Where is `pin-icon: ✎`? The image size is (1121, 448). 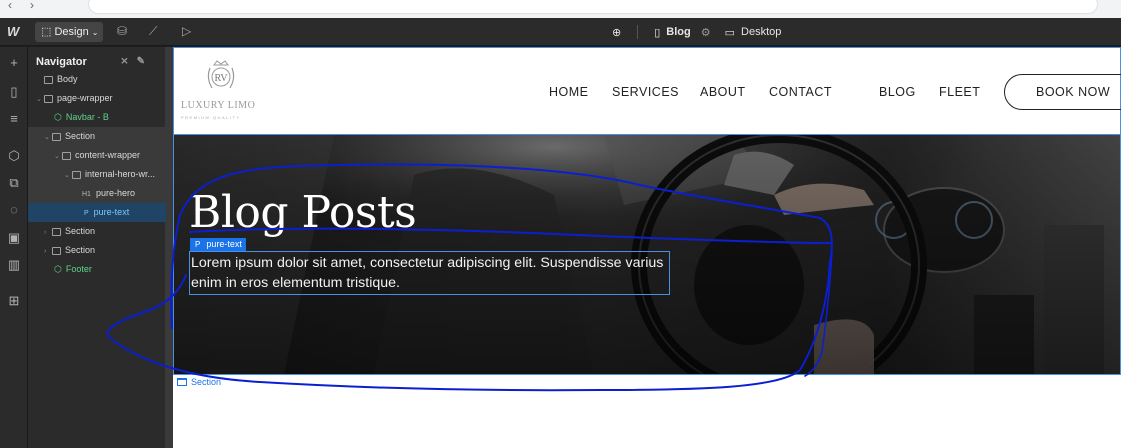
pin-icon: ✎ is located at coordinates (145, 61).